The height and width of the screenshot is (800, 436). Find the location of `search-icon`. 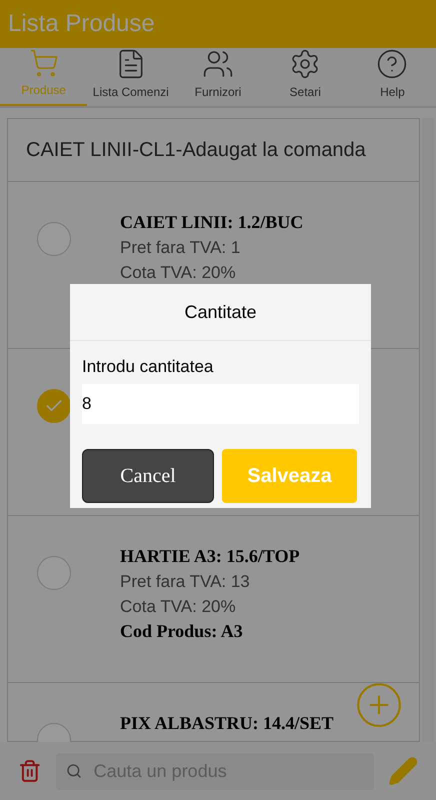

search-icon is located at coordinates (74, 770).